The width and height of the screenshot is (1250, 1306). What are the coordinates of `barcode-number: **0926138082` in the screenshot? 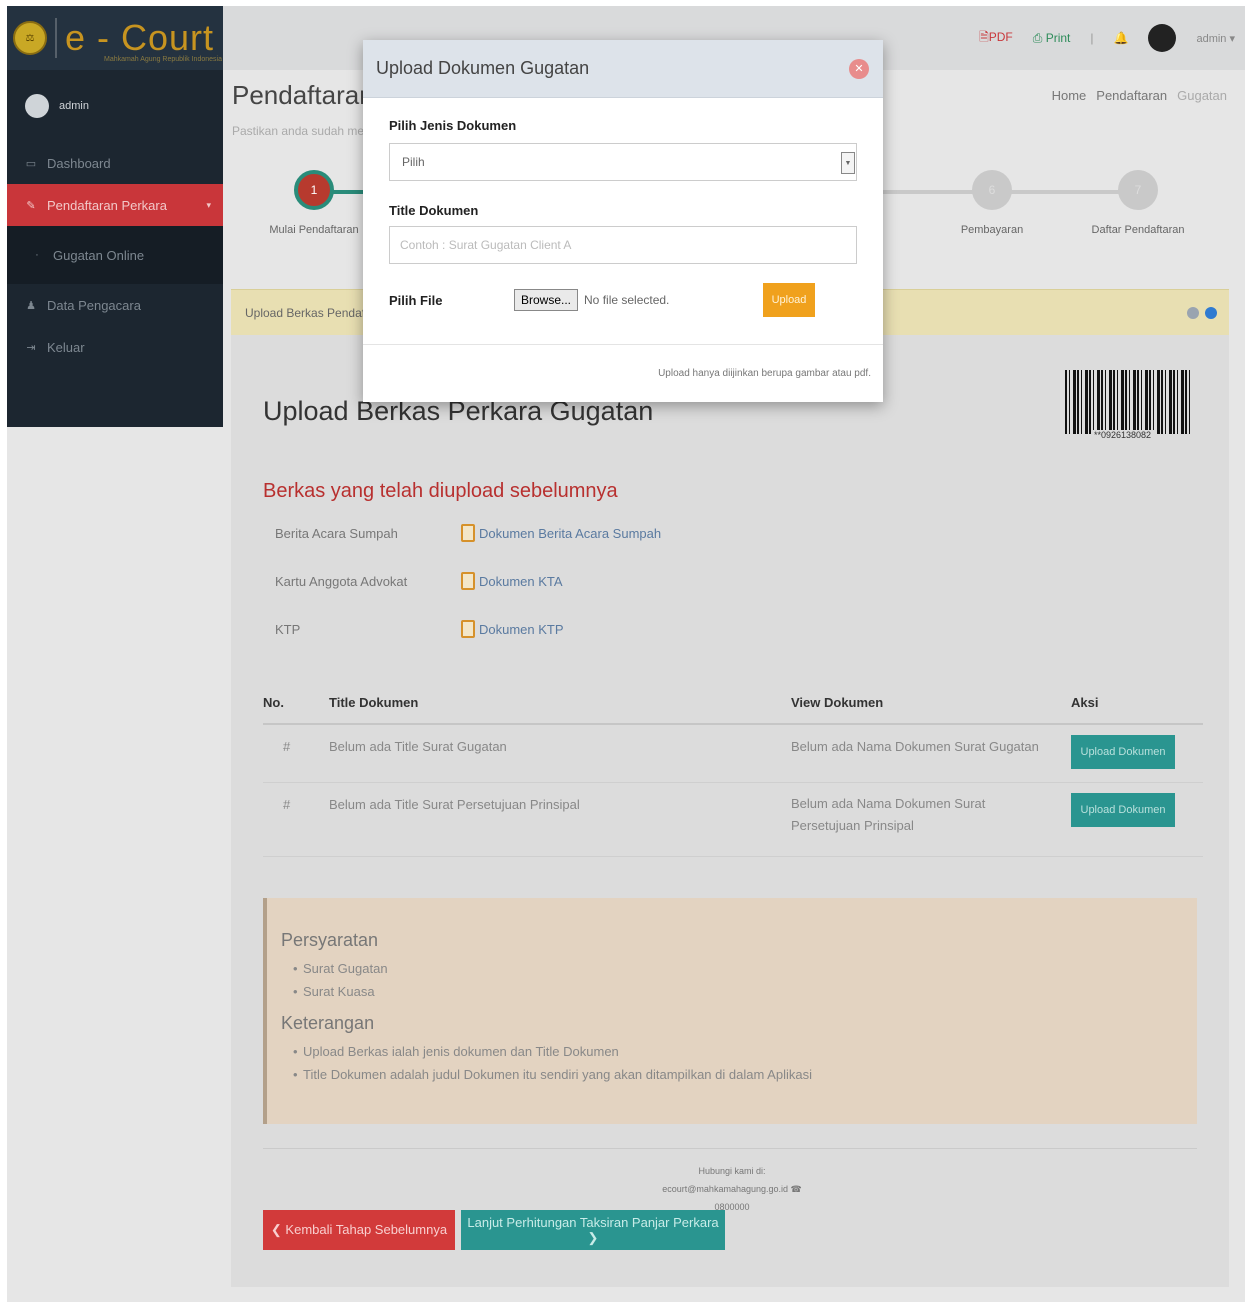 It's located at (1123, 435).